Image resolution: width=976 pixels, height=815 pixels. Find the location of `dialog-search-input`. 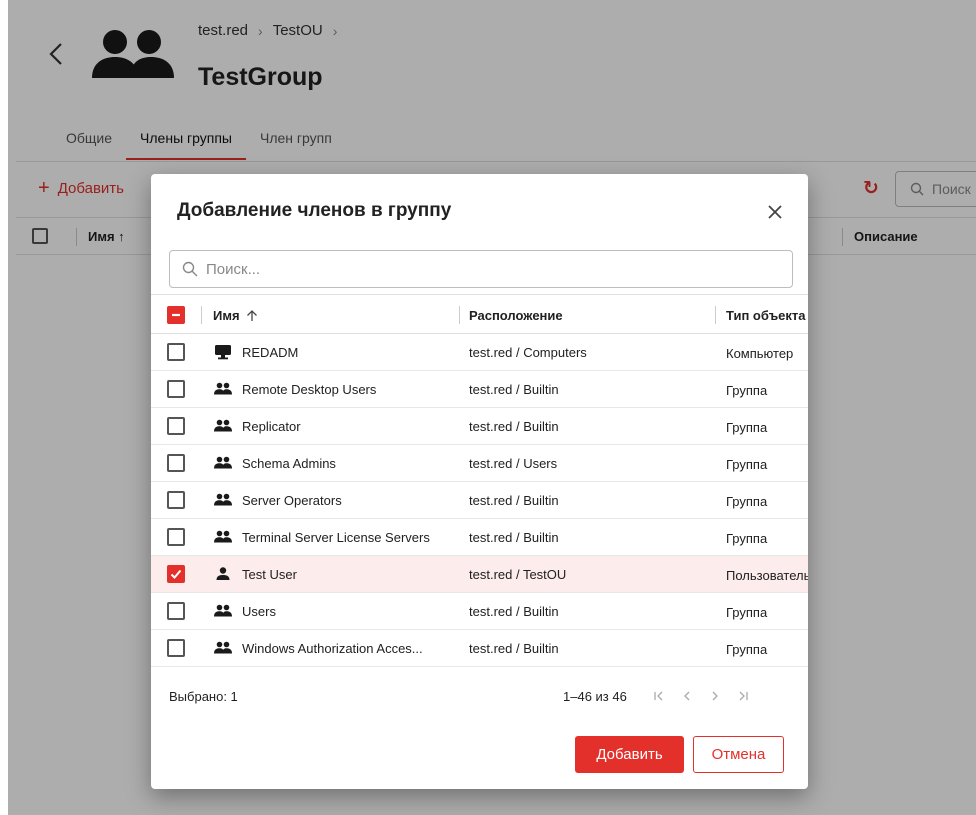

dialog-search-input is located at coordinates (486, 269).